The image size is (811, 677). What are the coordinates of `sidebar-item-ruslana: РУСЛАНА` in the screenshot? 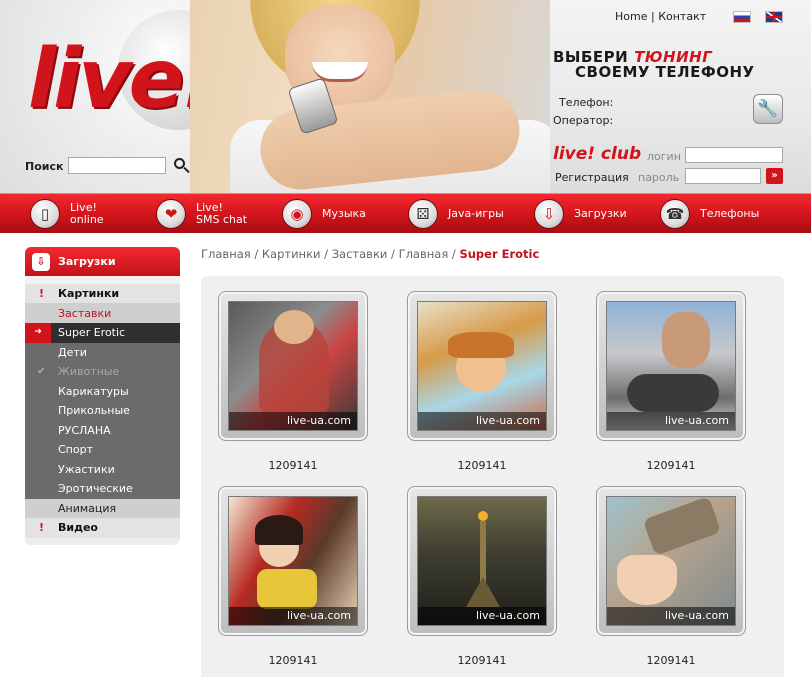 It's located at (102, 430).